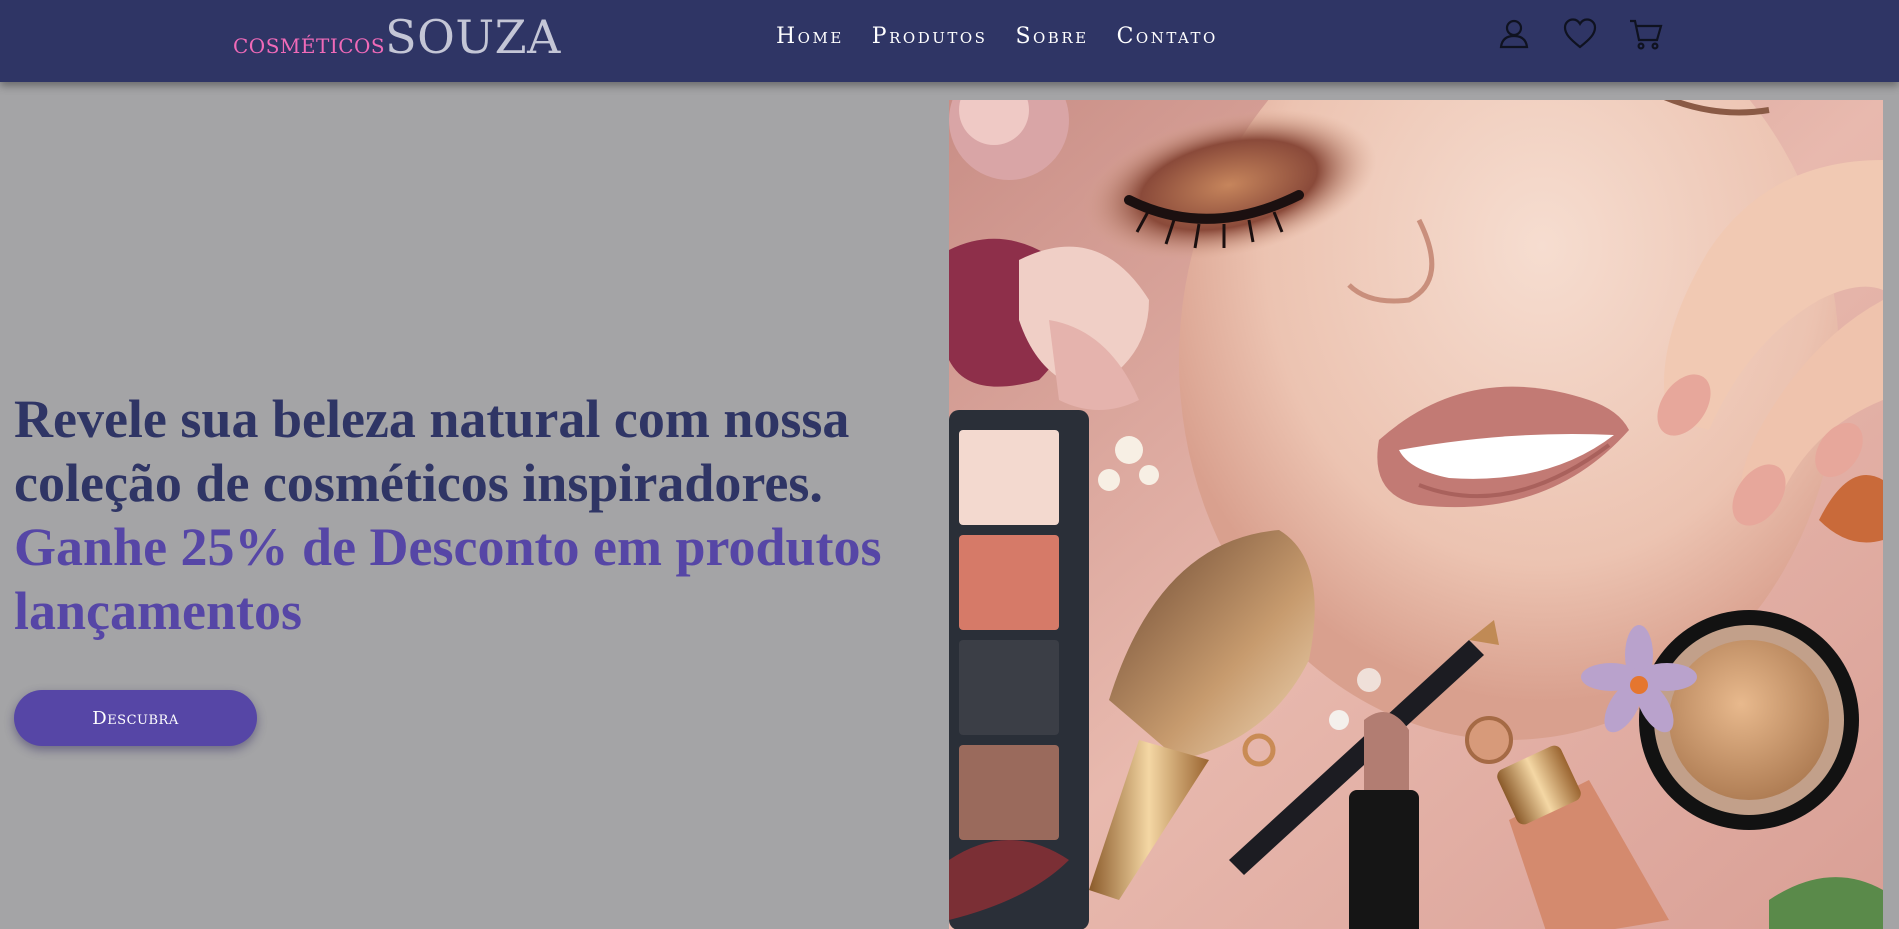  I want to click on main-nav: Home Produtos Sobre Contato, so click(997, 36).